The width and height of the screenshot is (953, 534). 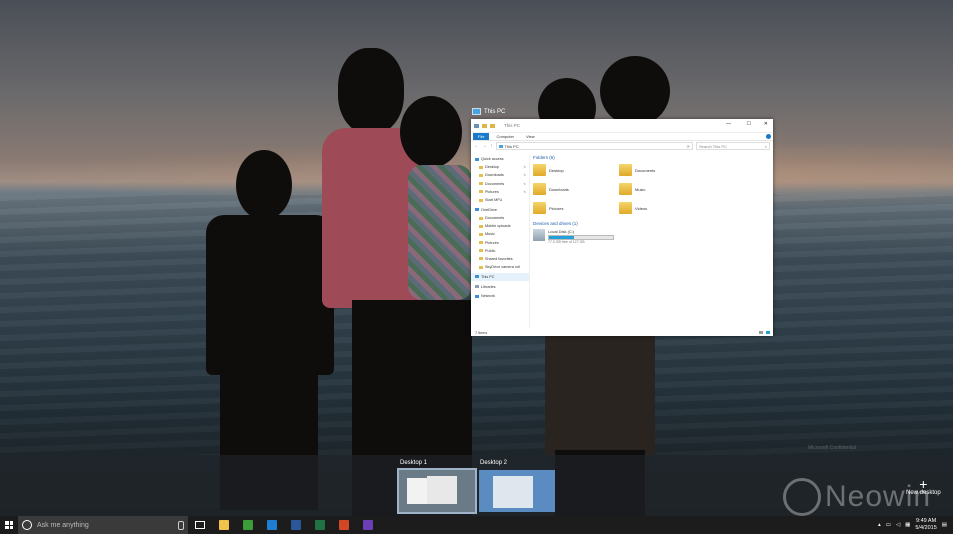 I want to click on nav-item: Libraries, so click(x=500, y=287).